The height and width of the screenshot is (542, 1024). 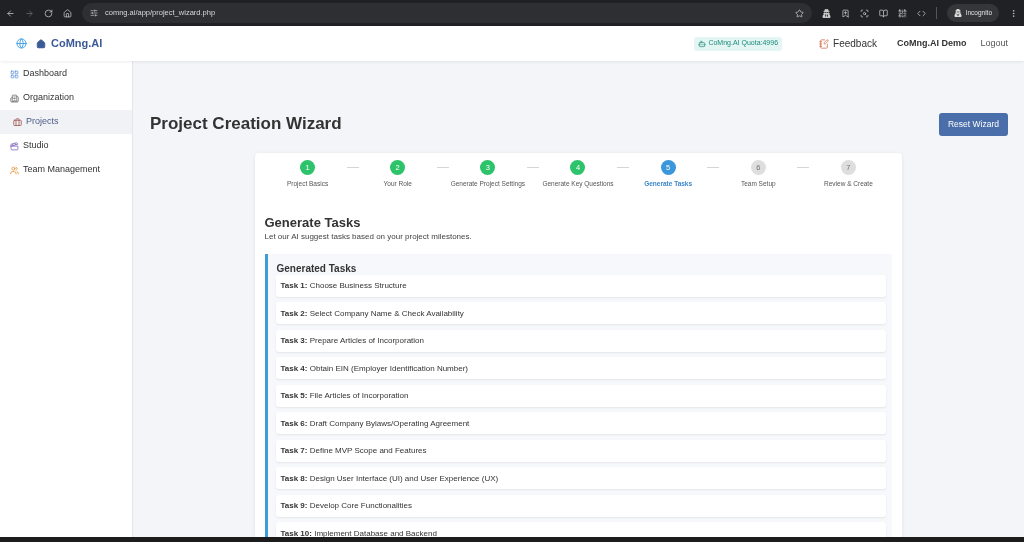 I want to click on account-link: CoMng.AI Demo, so click(x=931, y=43).